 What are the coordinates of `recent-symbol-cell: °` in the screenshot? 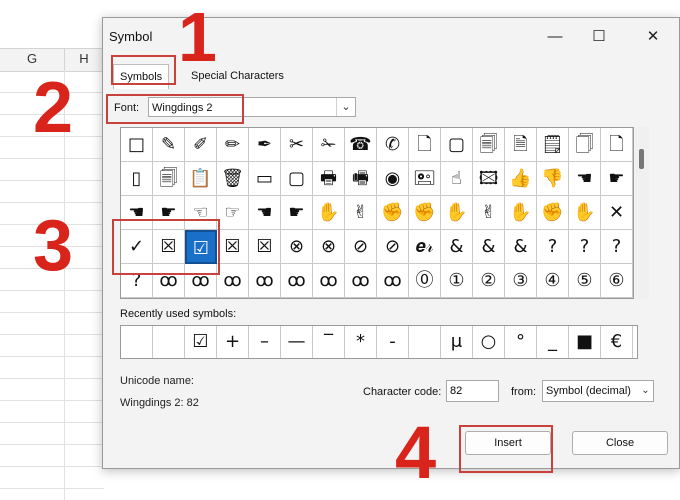 It's located at (521, 342).